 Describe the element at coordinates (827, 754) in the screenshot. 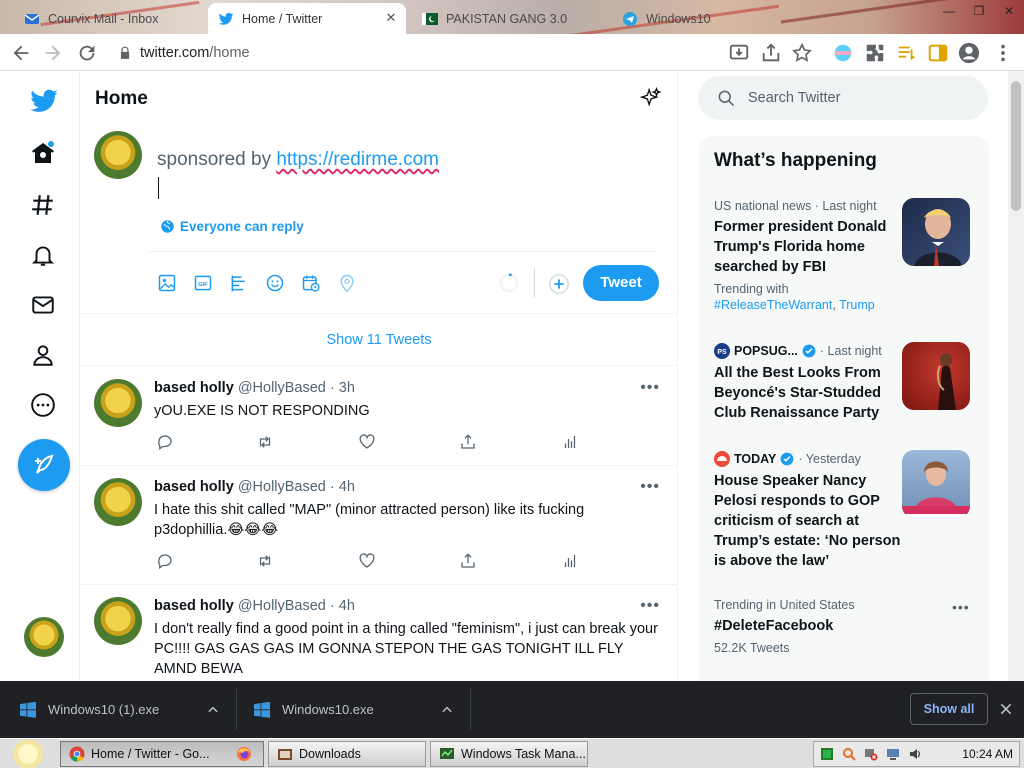

I see `tray-app-icon` at that location.